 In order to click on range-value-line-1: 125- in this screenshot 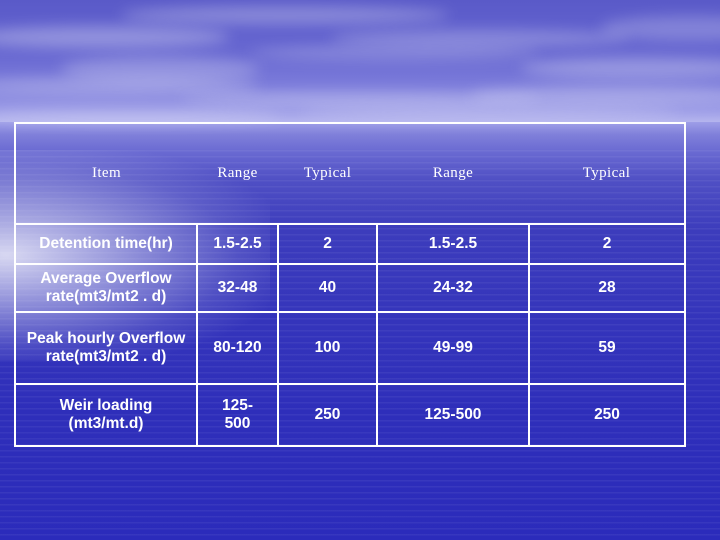, I will do `click(237, 405)`.